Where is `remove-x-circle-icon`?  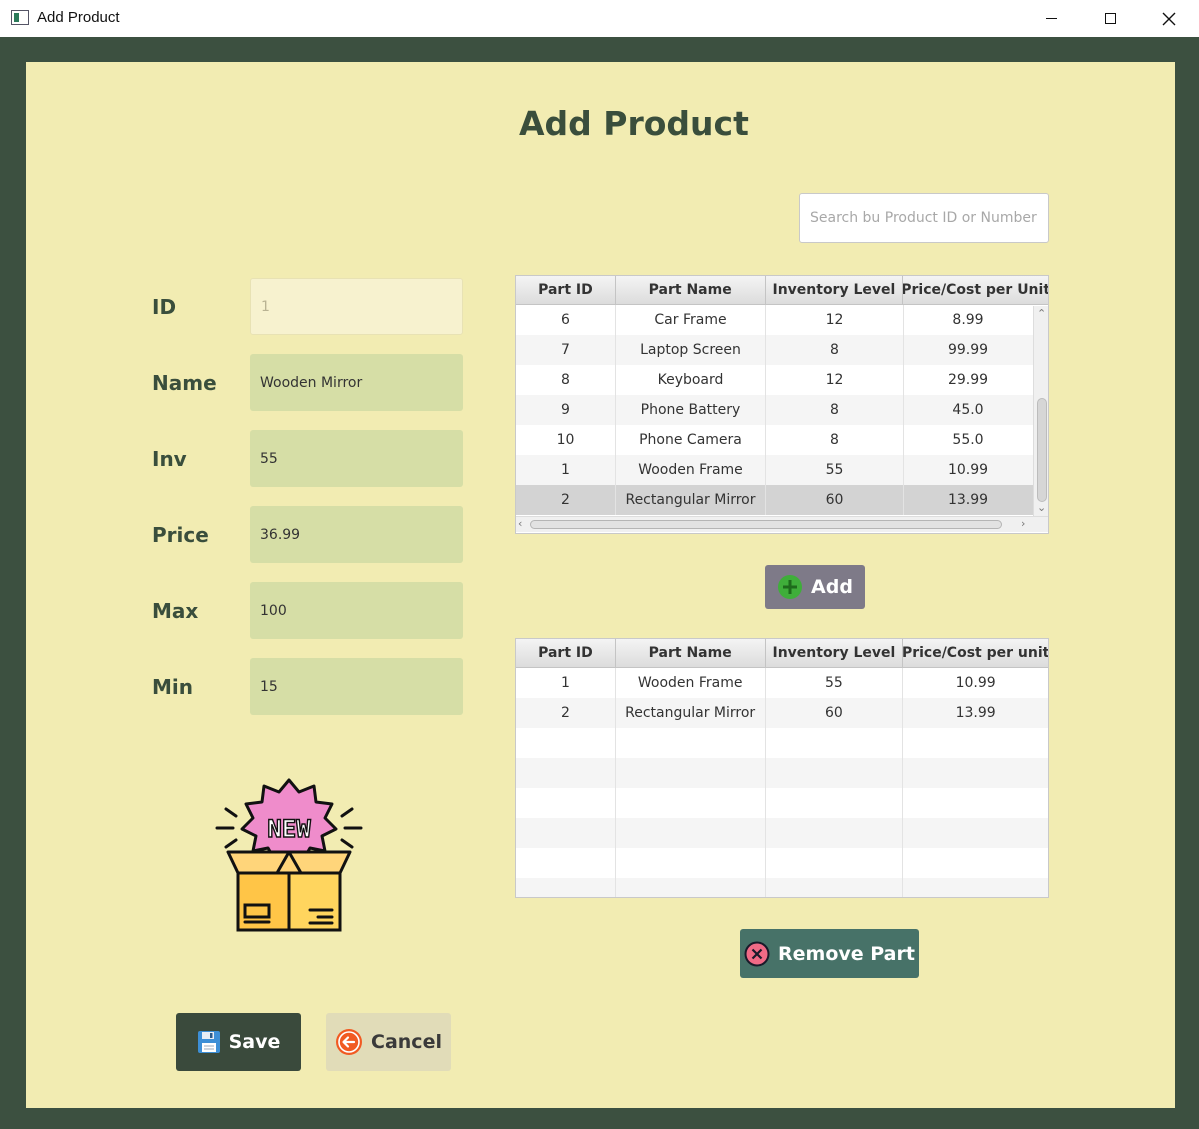 remove-x-circle-icon is located at coordinates (757, 954).